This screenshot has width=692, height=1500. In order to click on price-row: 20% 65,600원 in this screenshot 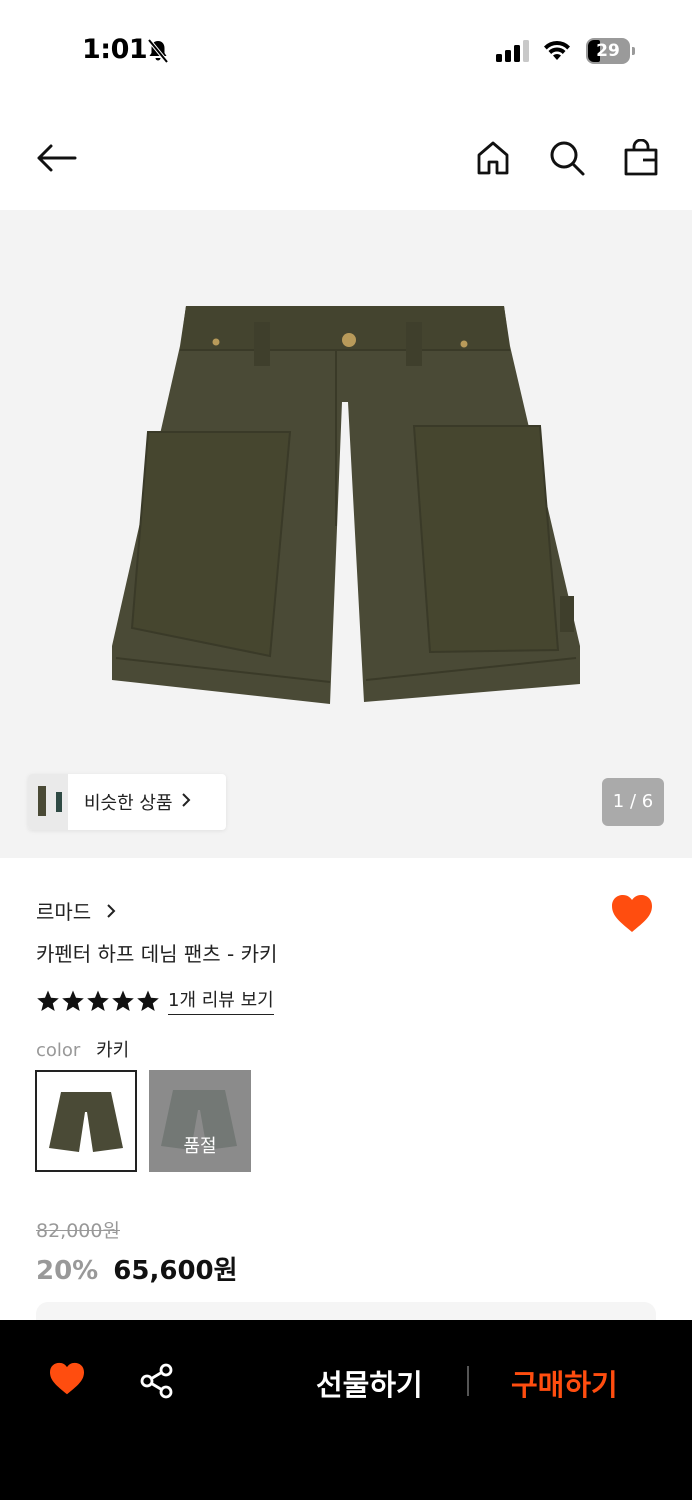, I will do `click(137, 1268)`.